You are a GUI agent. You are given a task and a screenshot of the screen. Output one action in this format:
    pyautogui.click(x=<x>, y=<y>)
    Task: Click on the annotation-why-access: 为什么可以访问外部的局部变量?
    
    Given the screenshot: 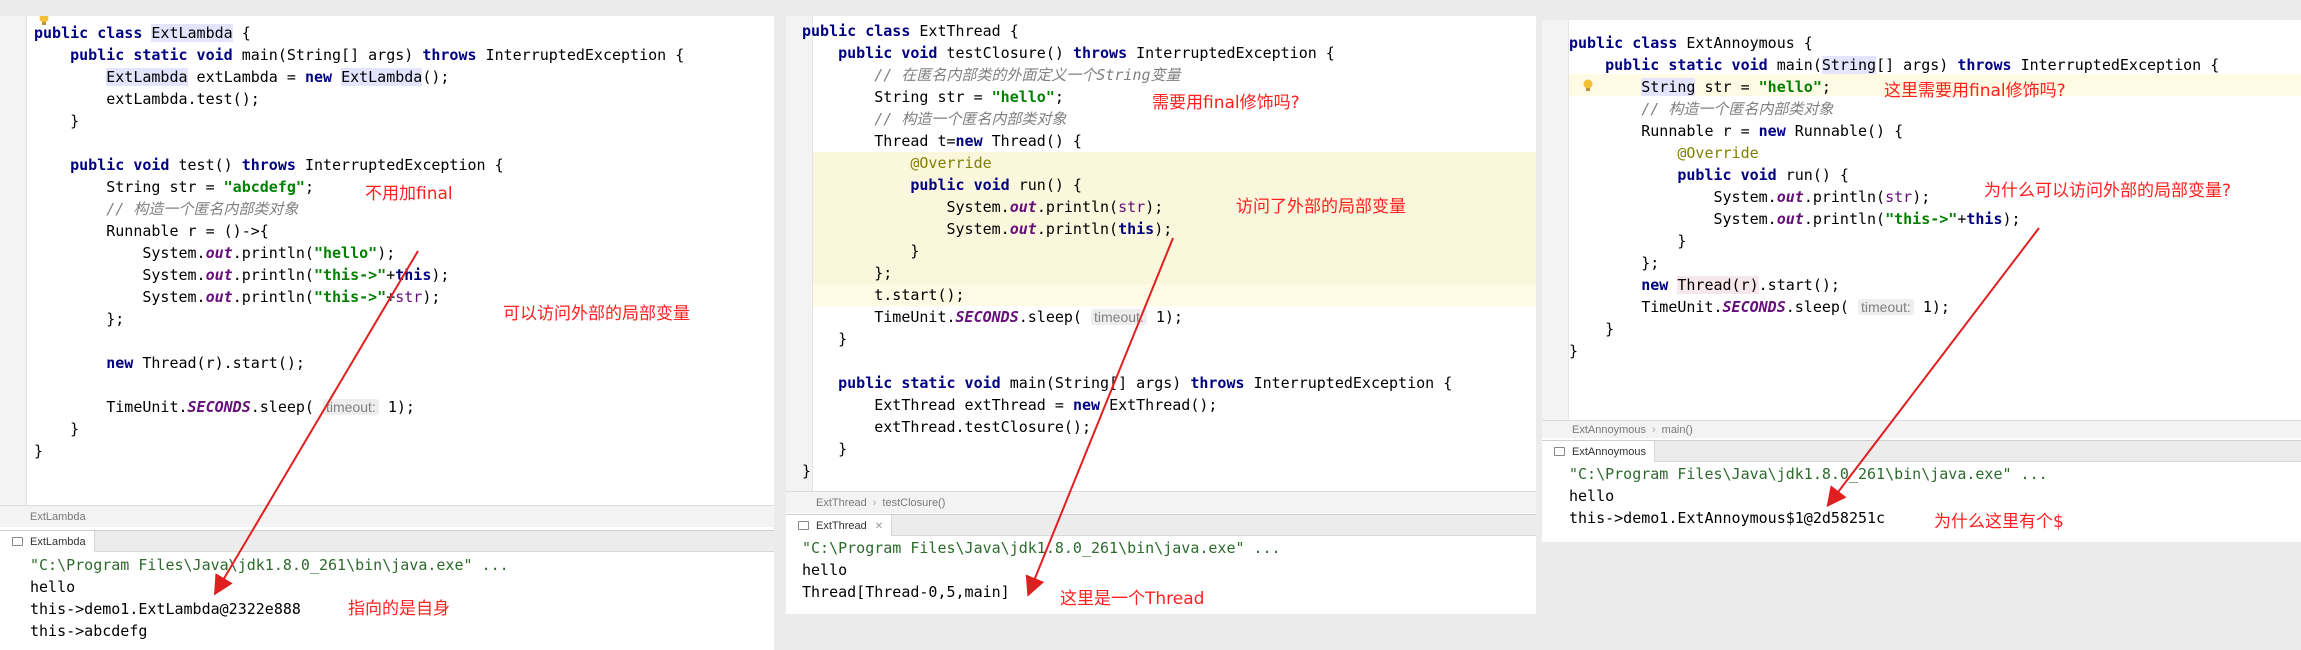 What is the action you would take?
    pyautogui.click(x=2108, y=191)
    